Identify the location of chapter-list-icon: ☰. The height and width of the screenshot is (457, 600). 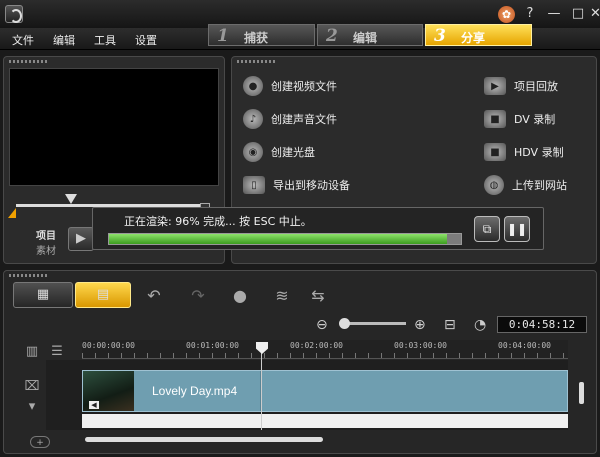
(57, 352).